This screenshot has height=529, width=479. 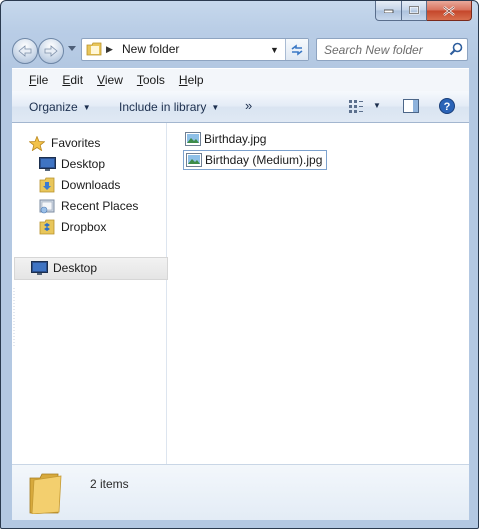 I want to click on back-button, so click(x=25, y=51).